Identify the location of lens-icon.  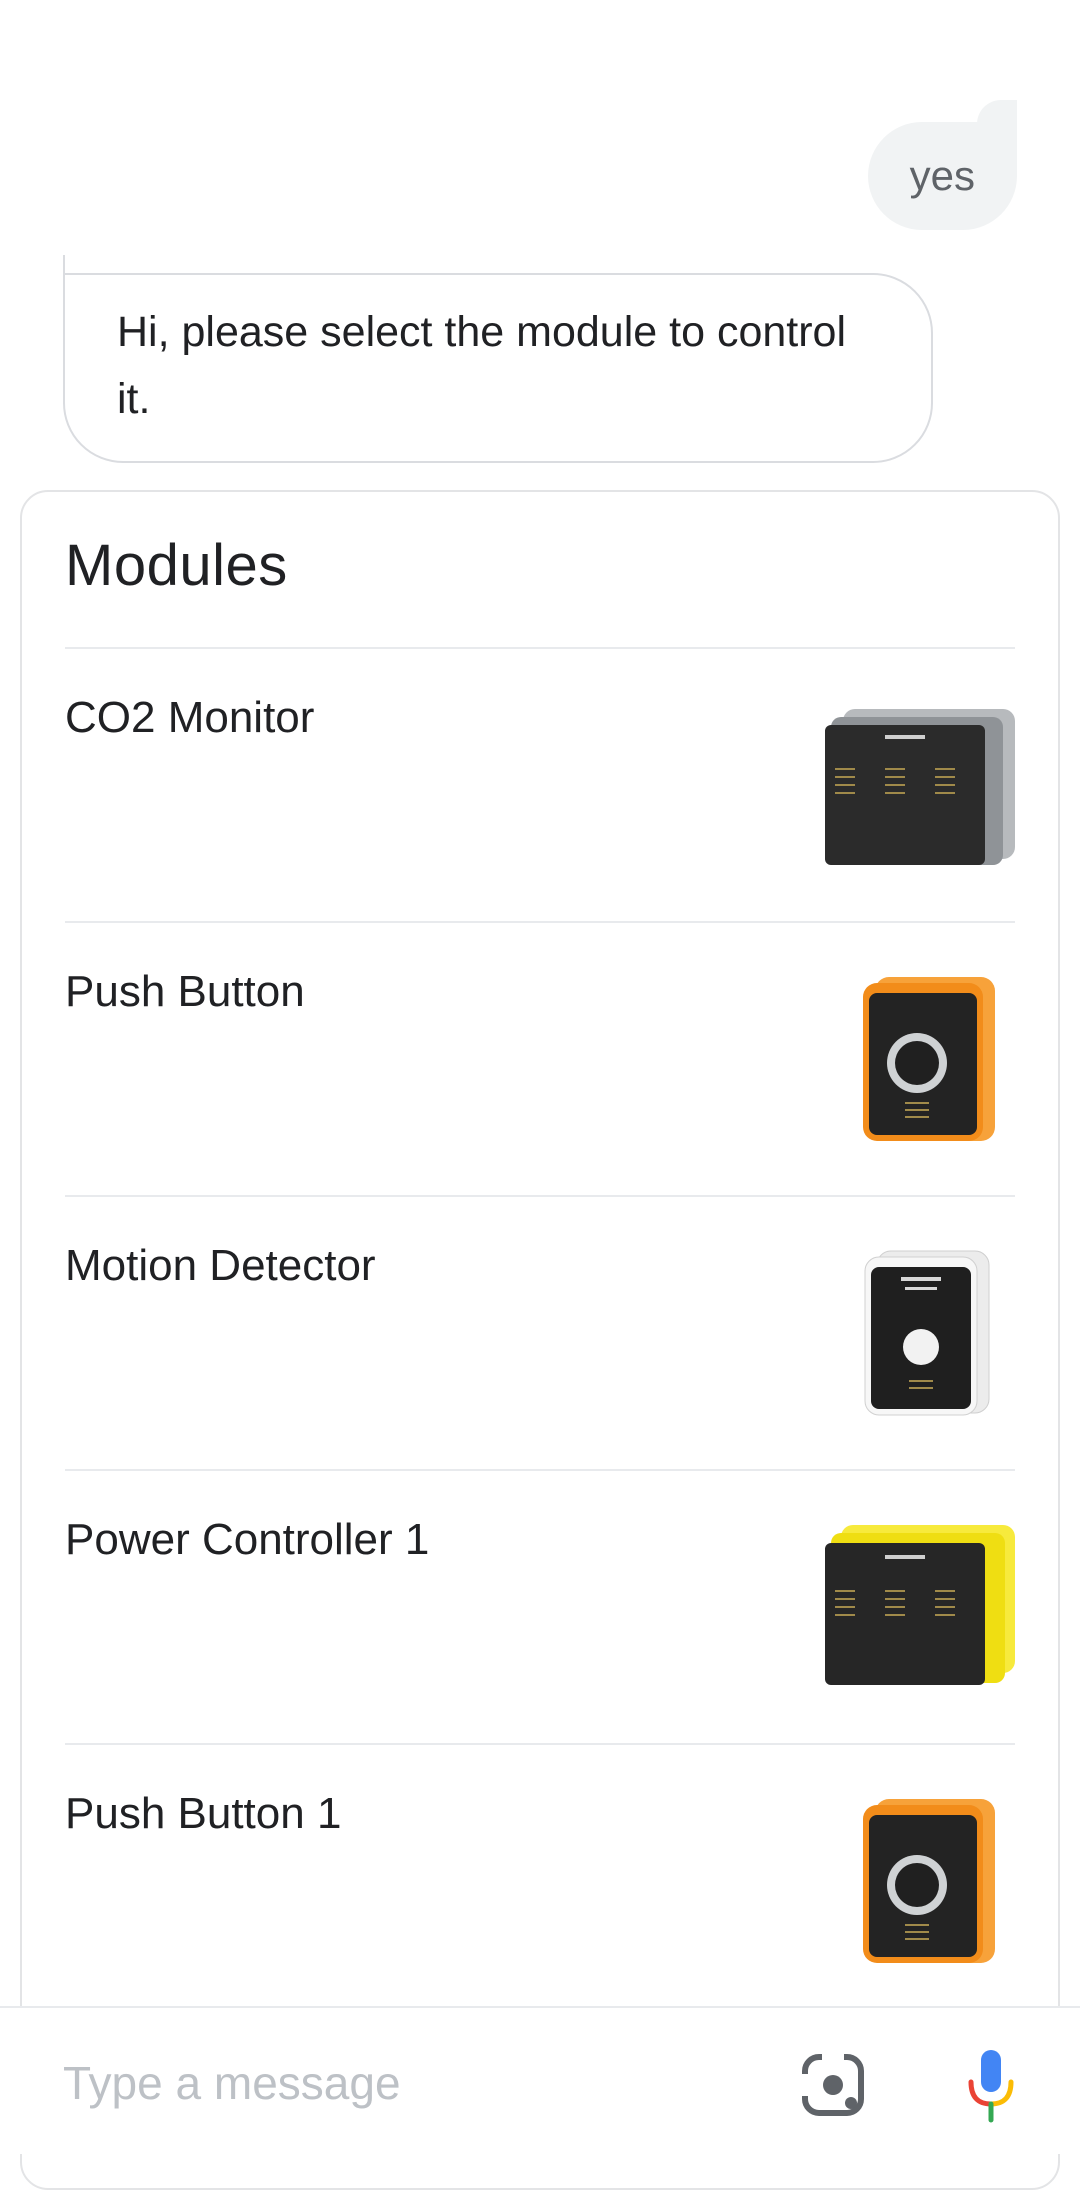
(833, 2085).